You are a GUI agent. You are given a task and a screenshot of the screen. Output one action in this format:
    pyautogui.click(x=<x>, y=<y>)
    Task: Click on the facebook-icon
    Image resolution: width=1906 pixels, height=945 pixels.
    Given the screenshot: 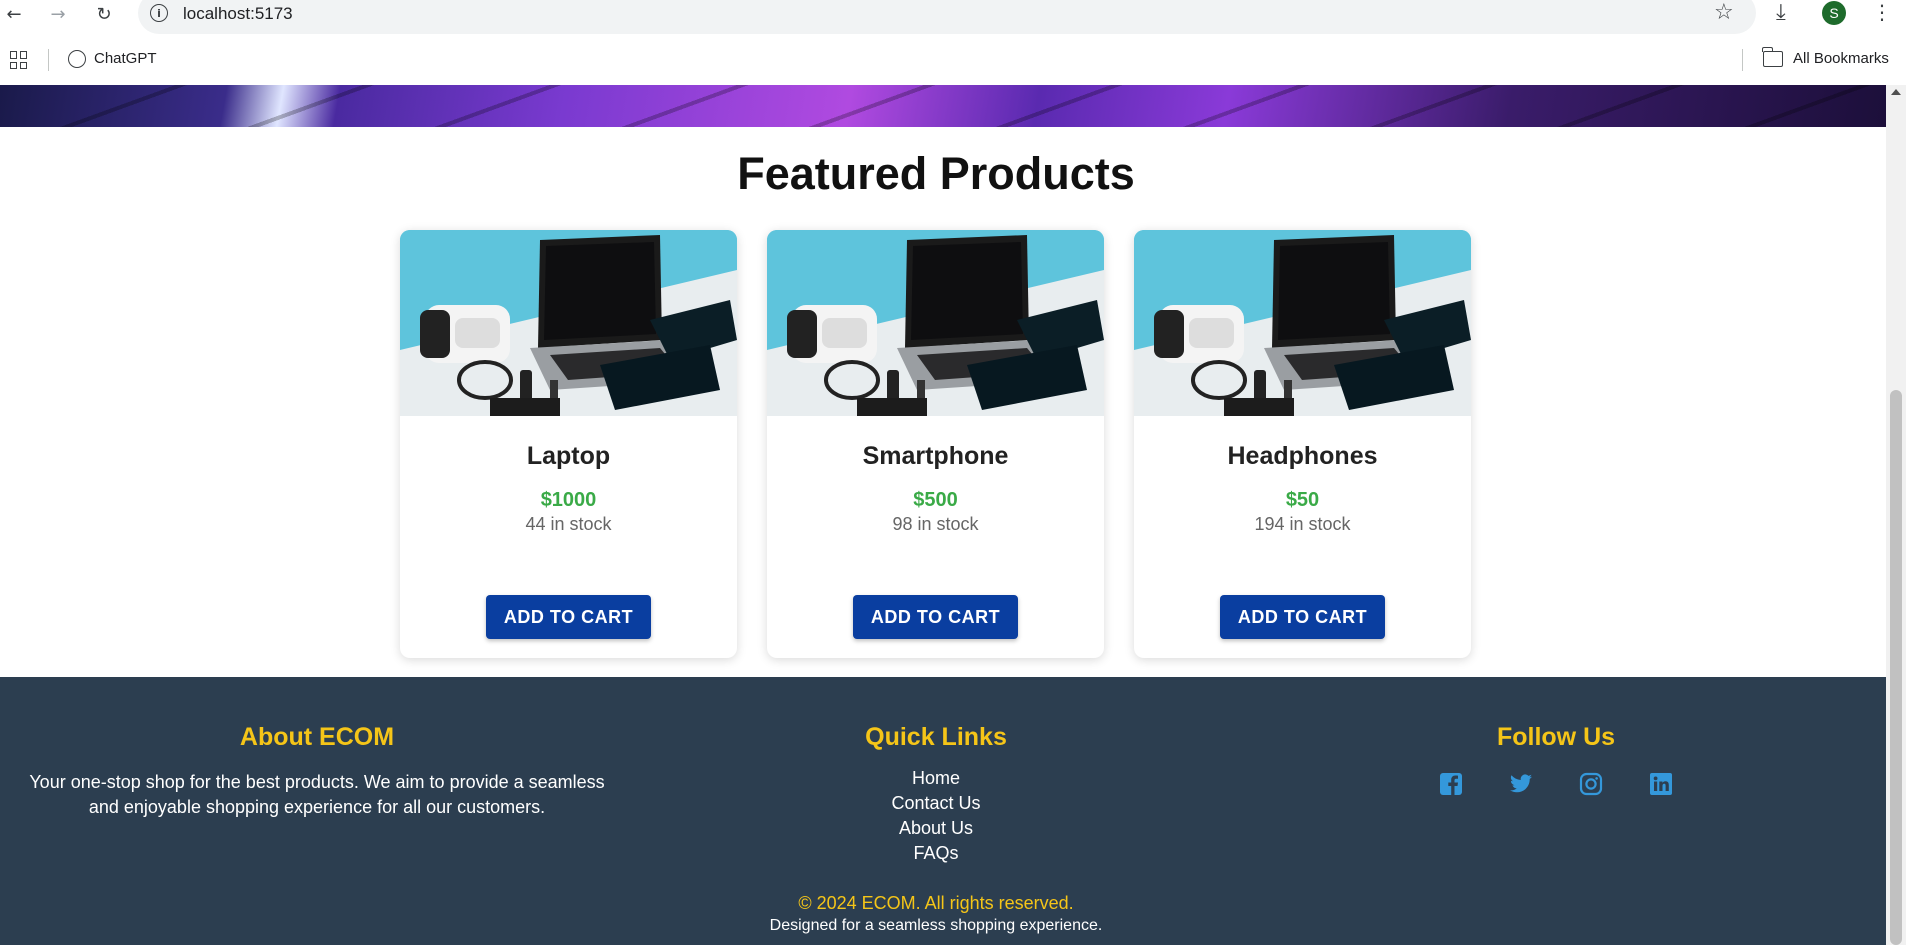 What is the action you would take?
    pyautogui.click(x=1451, y=784)
    